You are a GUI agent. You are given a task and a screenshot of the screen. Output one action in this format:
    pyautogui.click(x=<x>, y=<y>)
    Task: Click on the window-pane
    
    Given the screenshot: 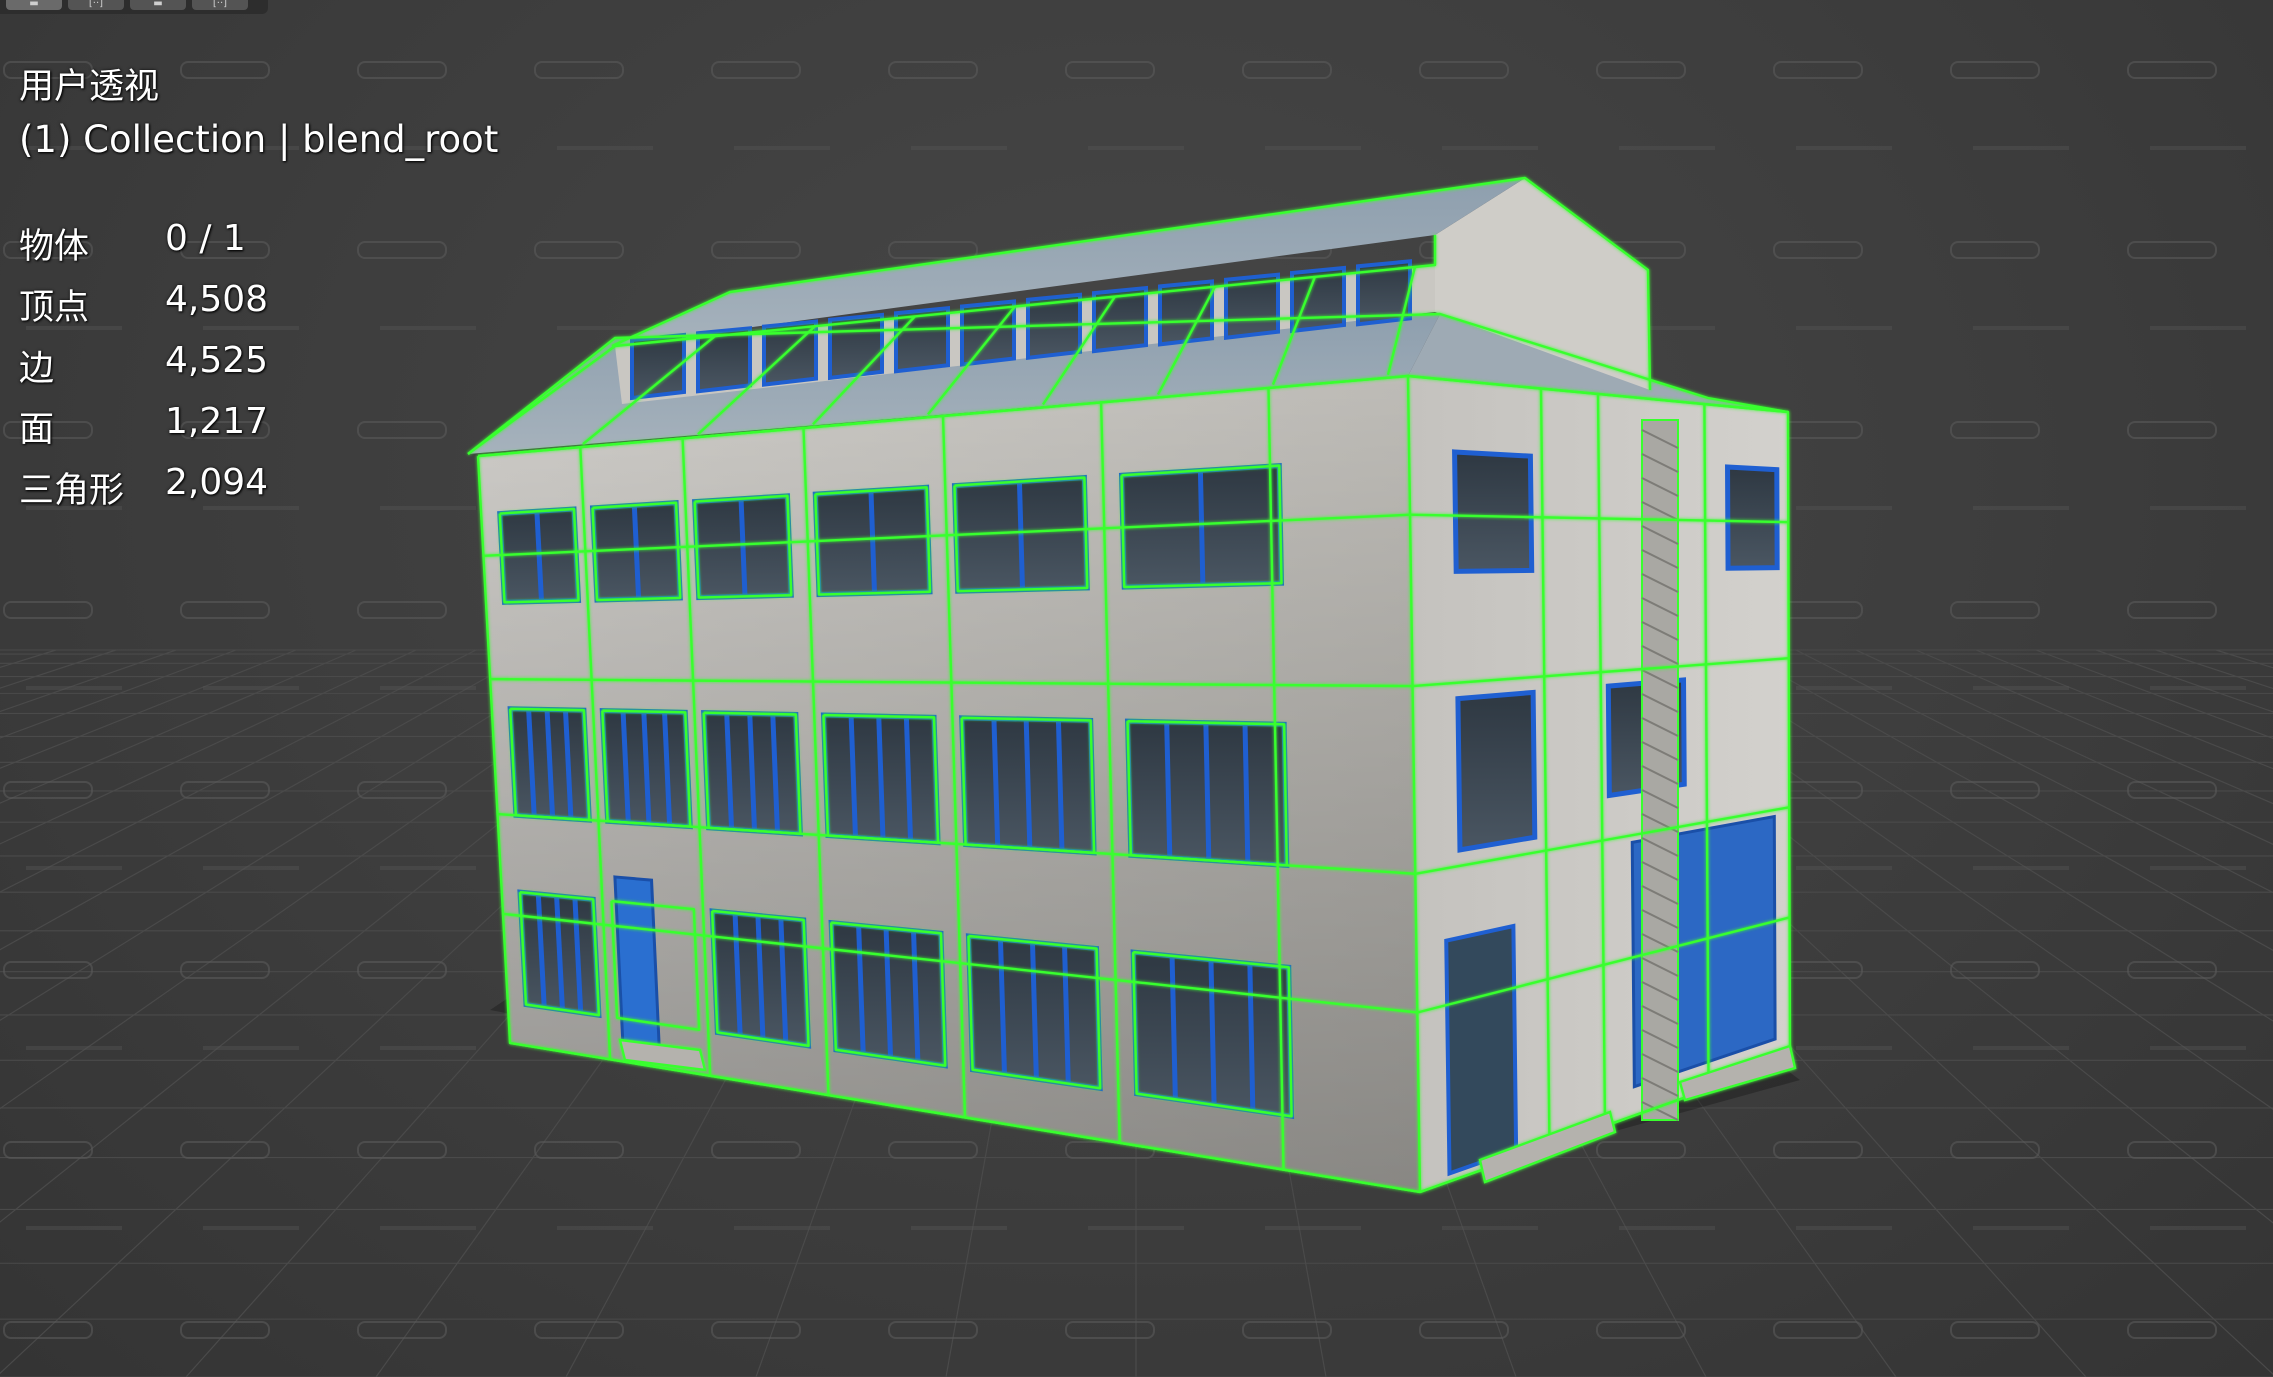 What is the action you would take?
    pyautogui.click(x=1496, y=771)
    